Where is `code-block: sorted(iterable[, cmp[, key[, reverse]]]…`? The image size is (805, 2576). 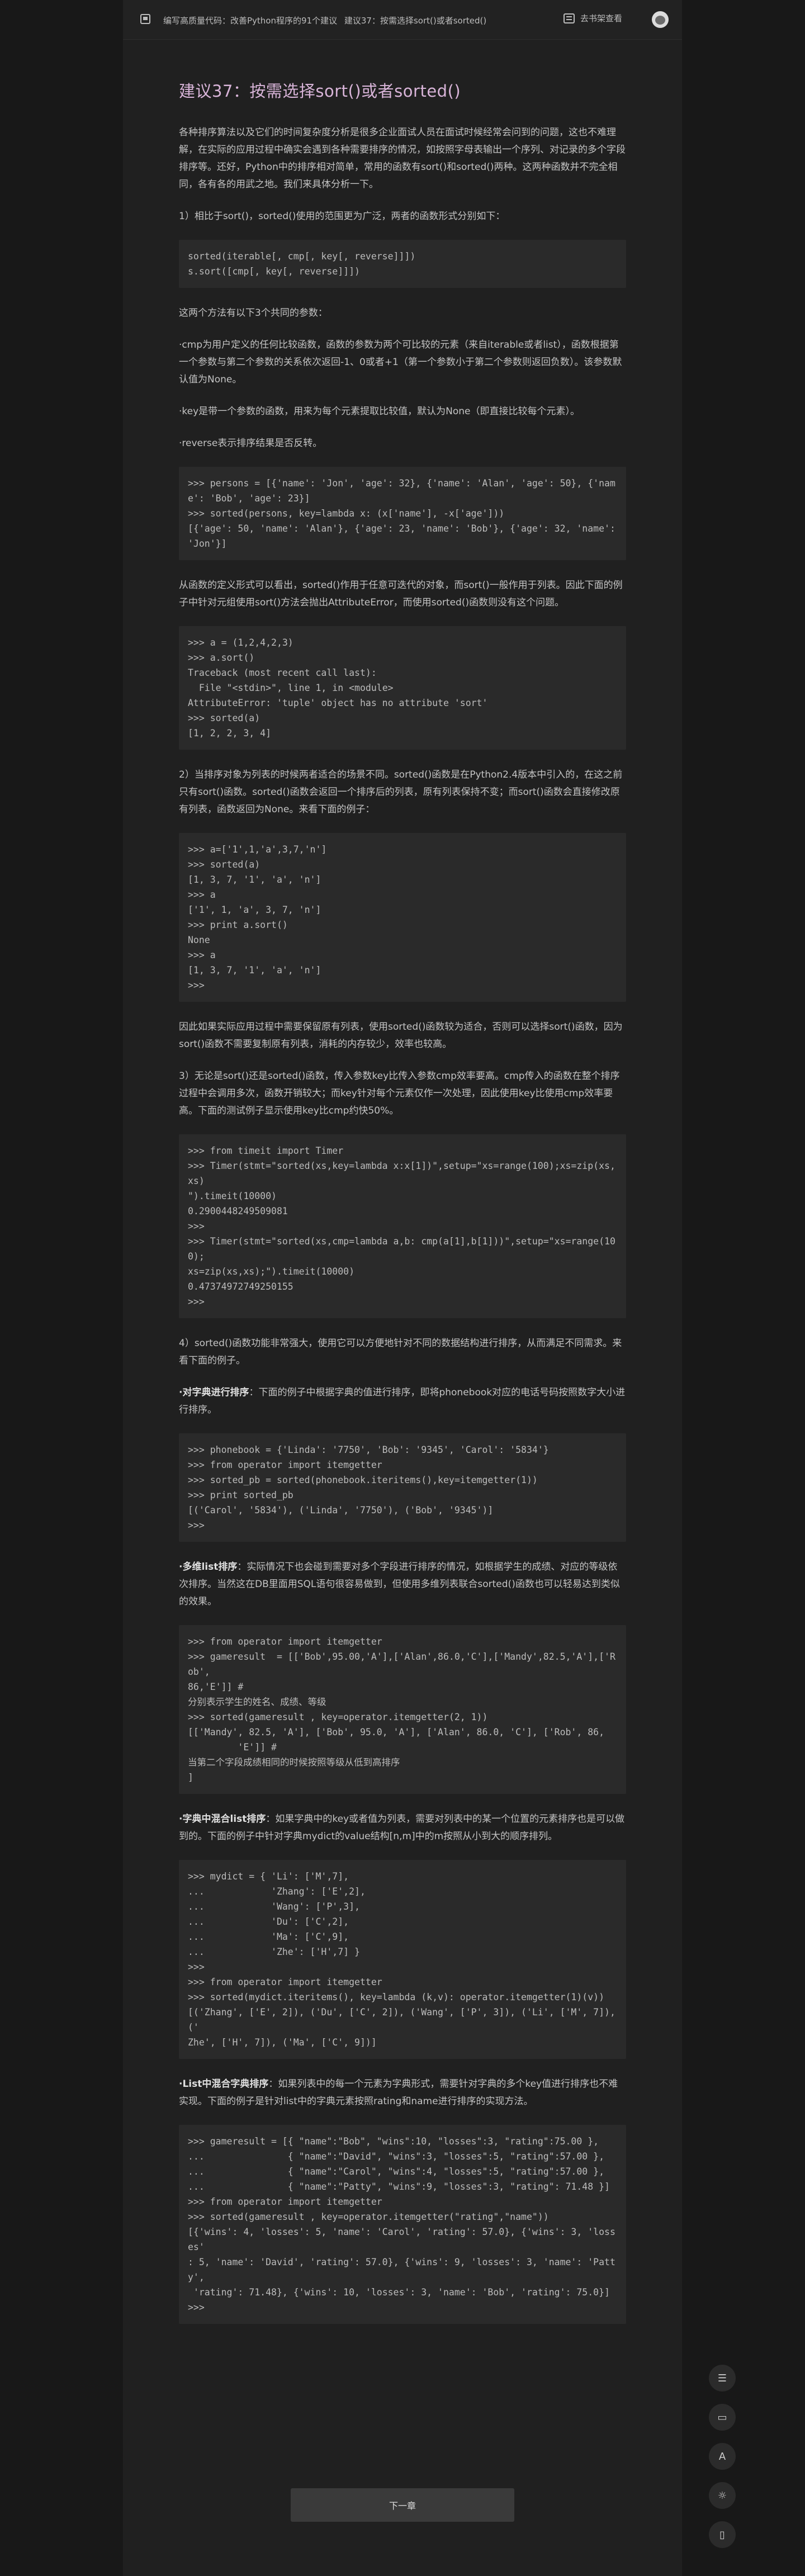
code-block: sorted(iterable[, cmp[, key[, reverse]]]… is located at coordinates (402, 264).